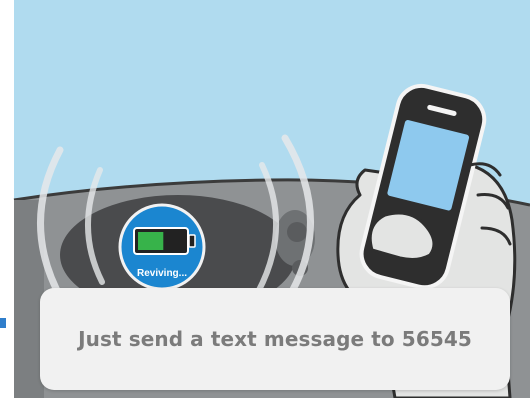  I want to click on battery-charge-fill, so click(151, 241).